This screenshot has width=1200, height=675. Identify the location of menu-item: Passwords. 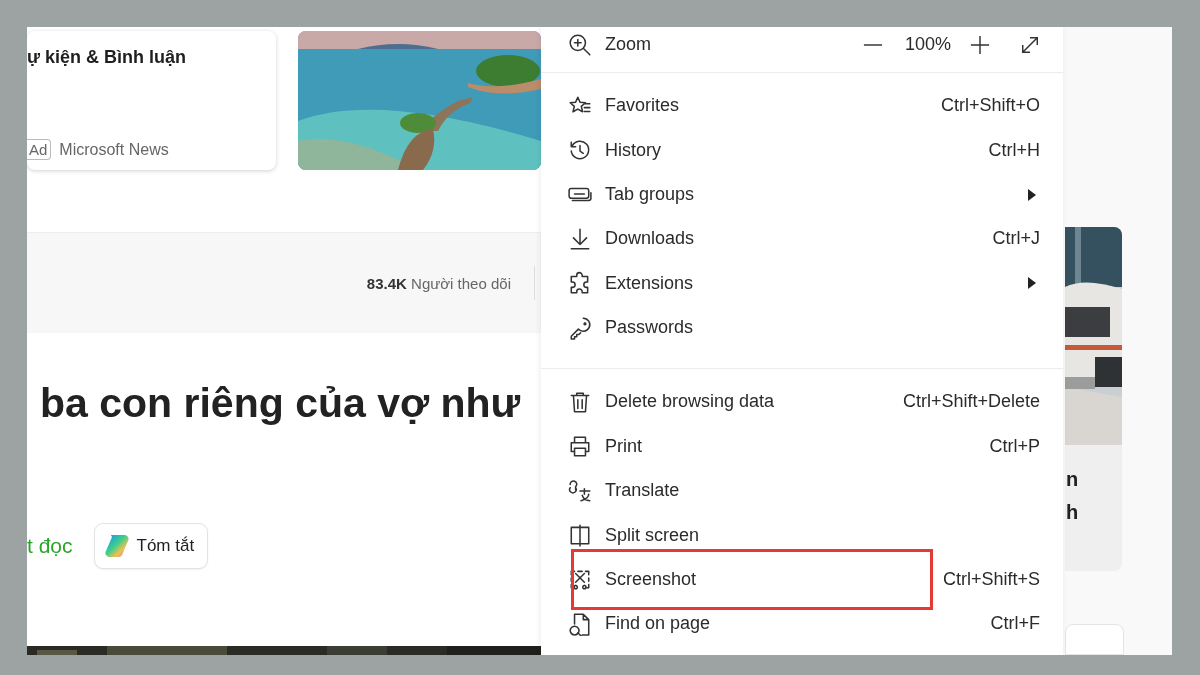
(802, 327).